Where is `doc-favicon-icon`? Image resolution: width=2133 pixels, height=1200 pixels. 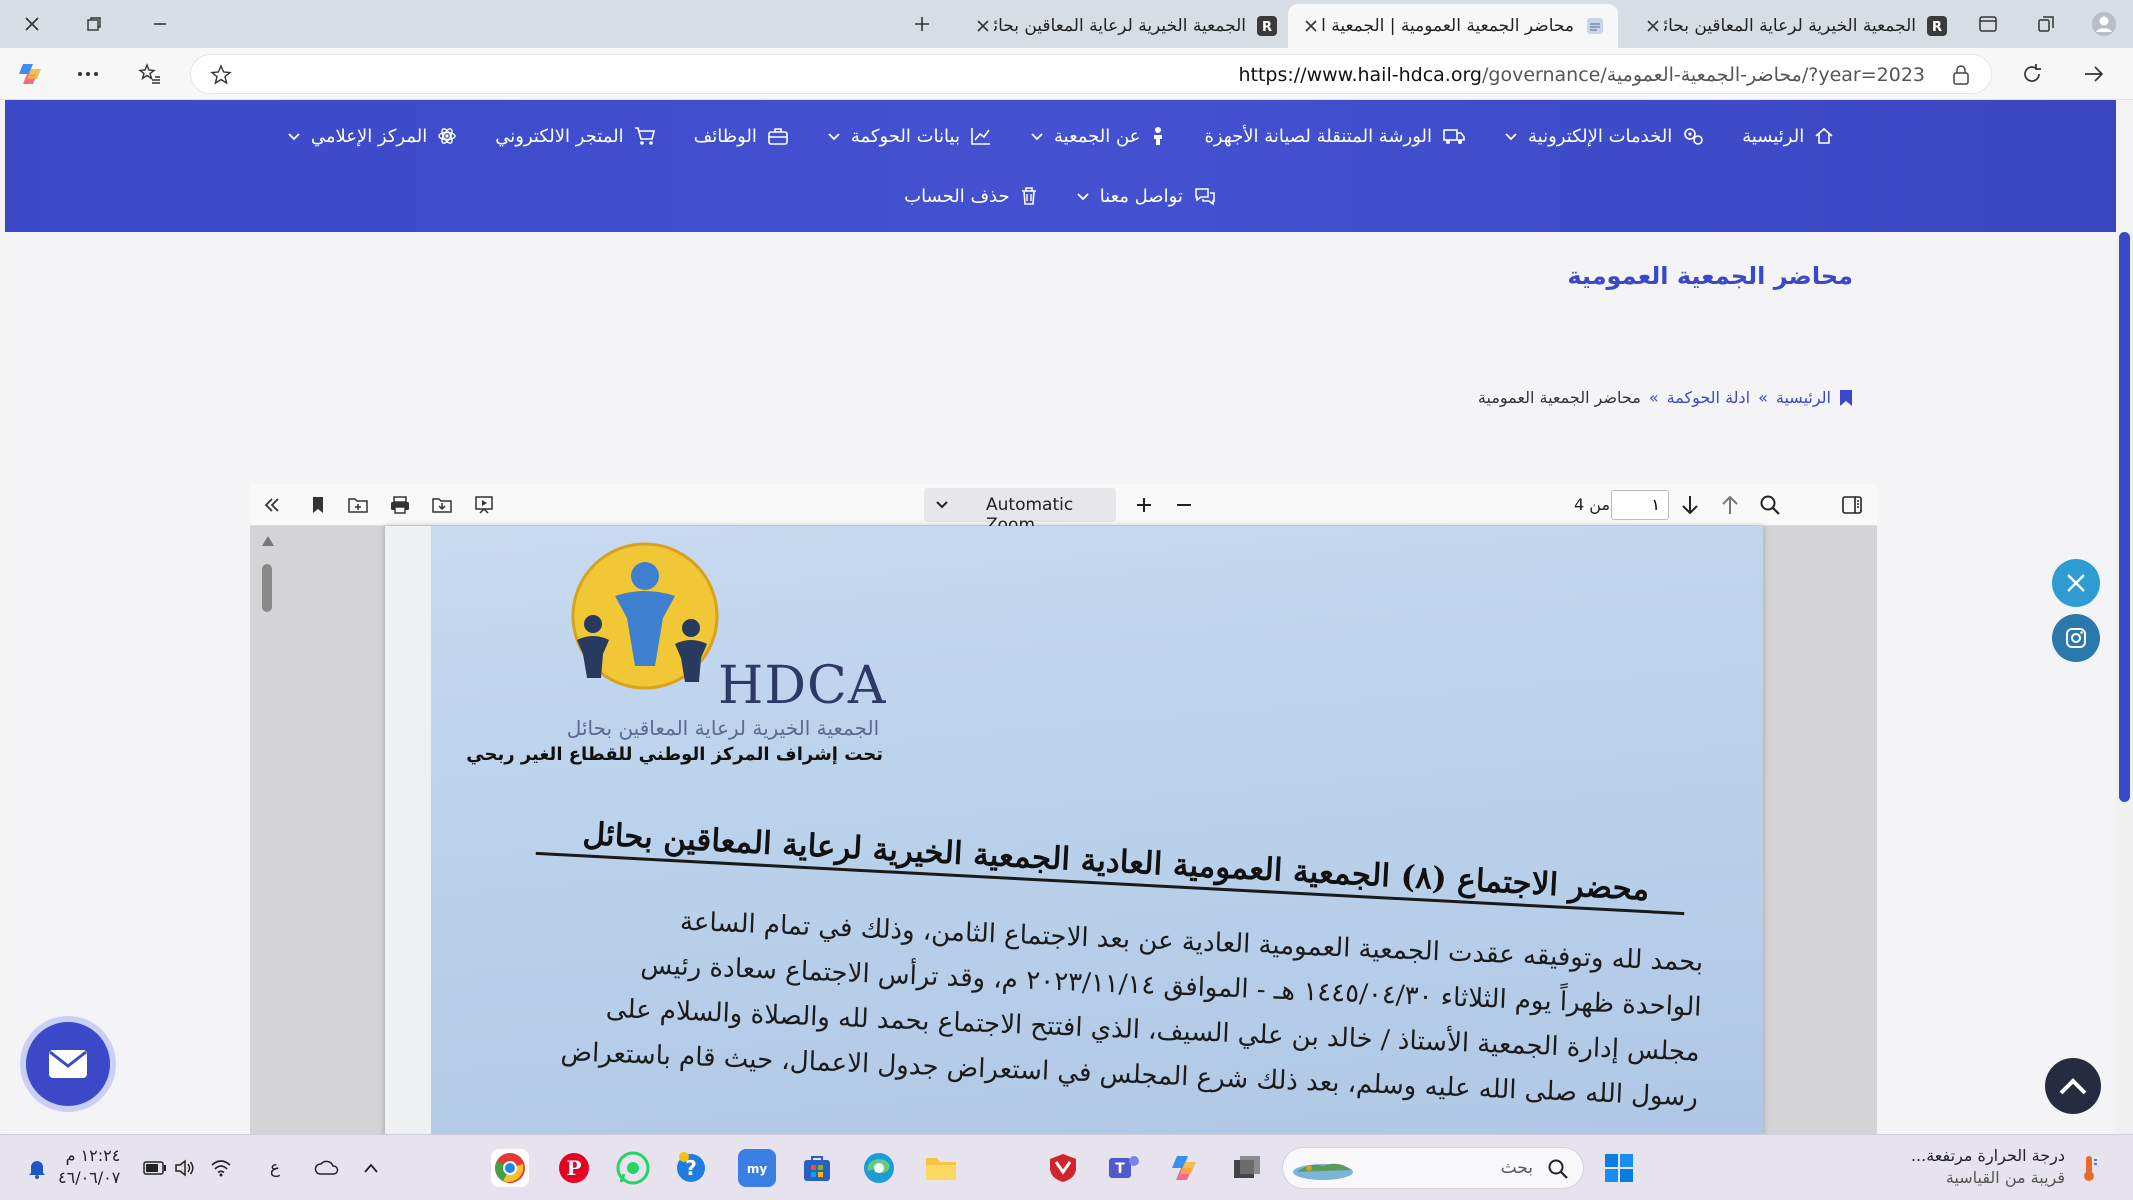
doc-favicon-icon is located at coordinates (1595, 26).